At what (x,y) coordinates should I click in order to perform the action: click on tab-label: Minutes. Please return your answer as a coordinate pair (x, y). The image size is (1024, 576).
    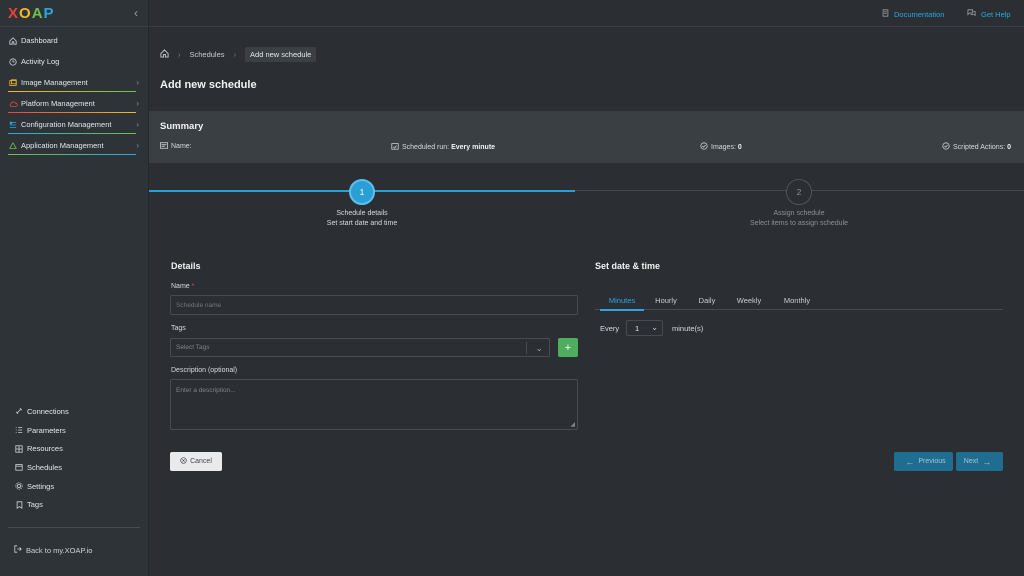
    Looking at the image, I should click on (622, 300).